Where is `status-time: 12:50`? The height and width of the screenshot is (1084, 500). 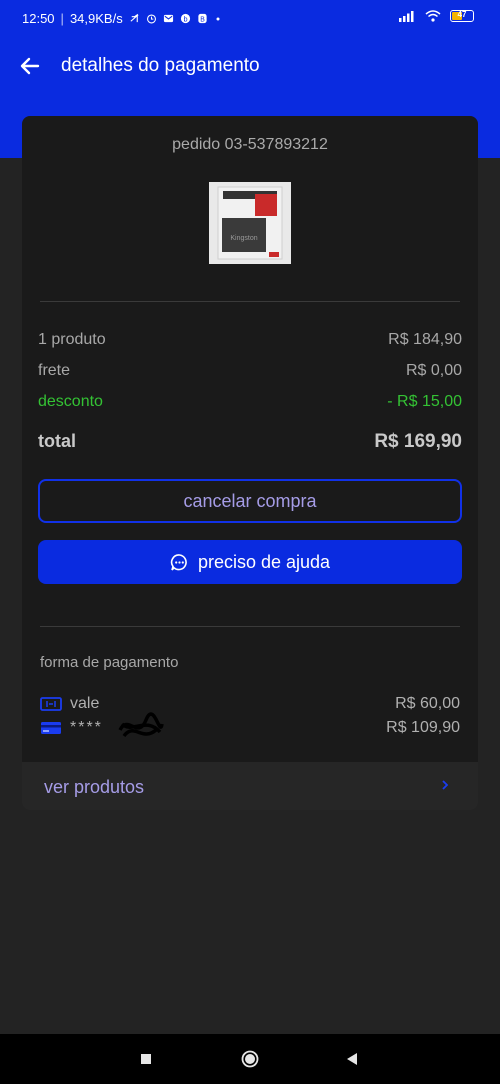 status-time: 12:50 is located at coordinates (38, 18).